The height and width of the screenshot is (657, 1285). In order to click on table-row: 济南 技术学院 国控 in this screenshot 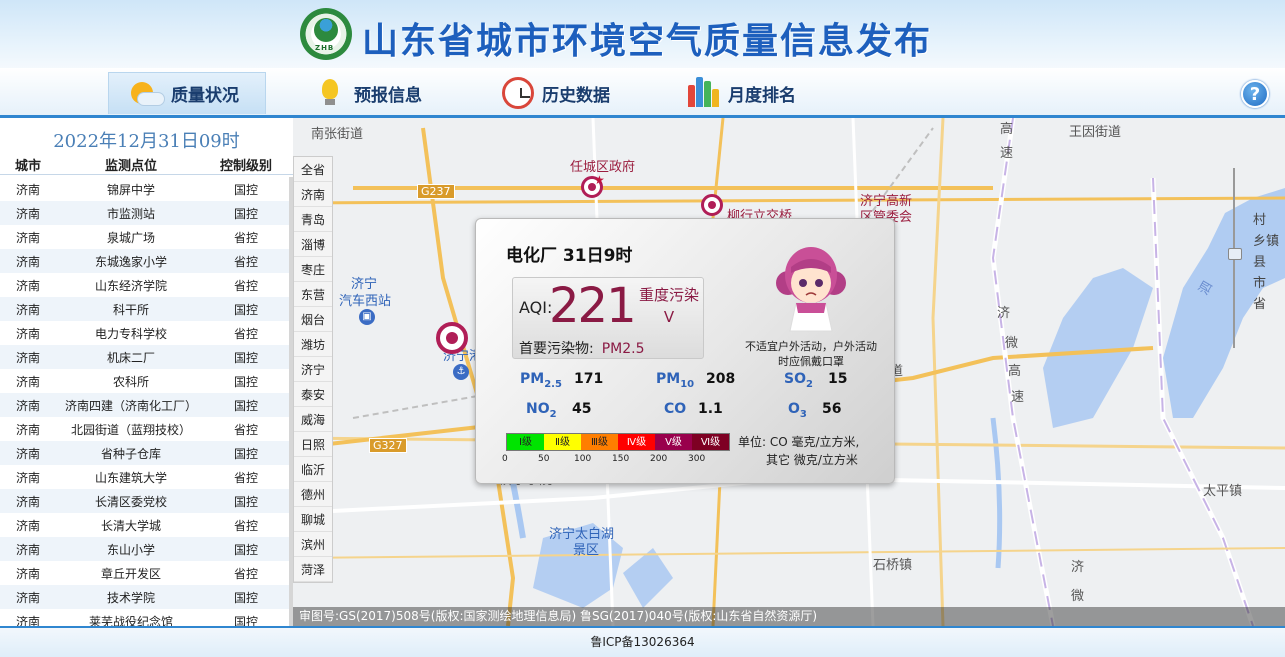, I will do `click(144, 597)`.